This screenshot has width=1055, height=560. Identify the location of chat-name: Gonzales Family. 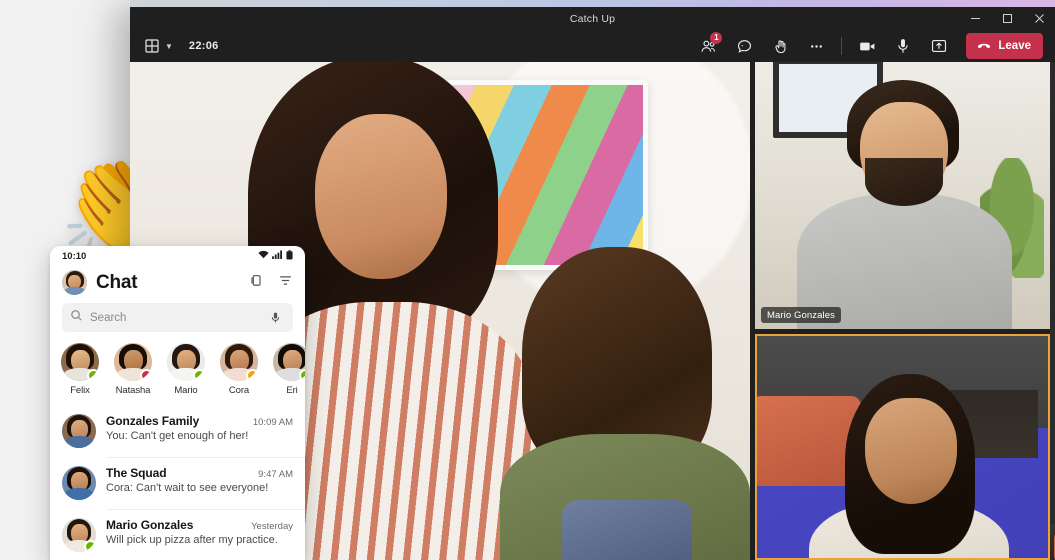
(153, 421).